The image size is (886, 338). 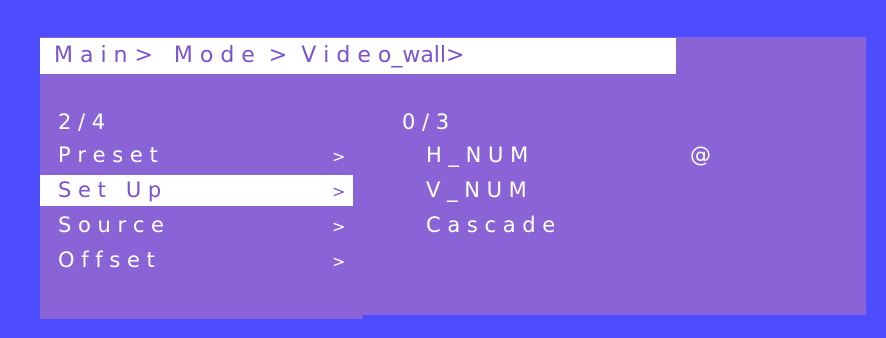 I want to click on left-page-indicator: 2 / 4, so click(x=82, y=122).